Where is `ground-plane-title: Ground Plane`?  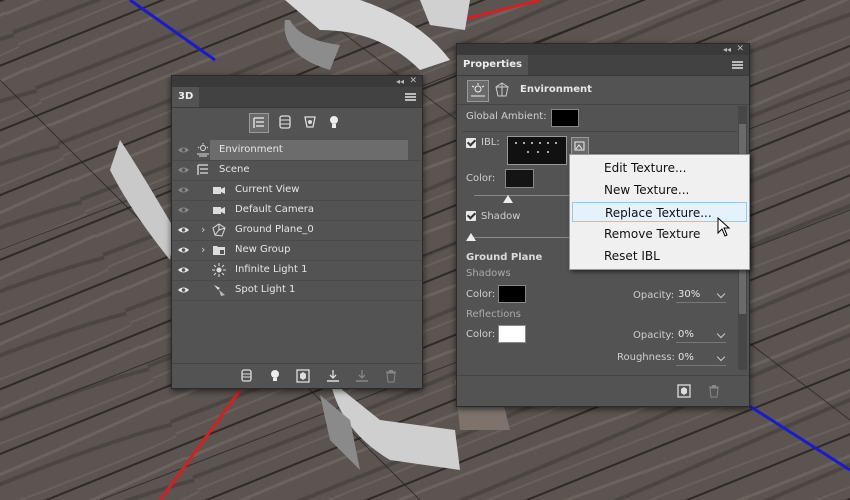
ground-plane-title: Ground Plane is located at coordinates (504, 257).